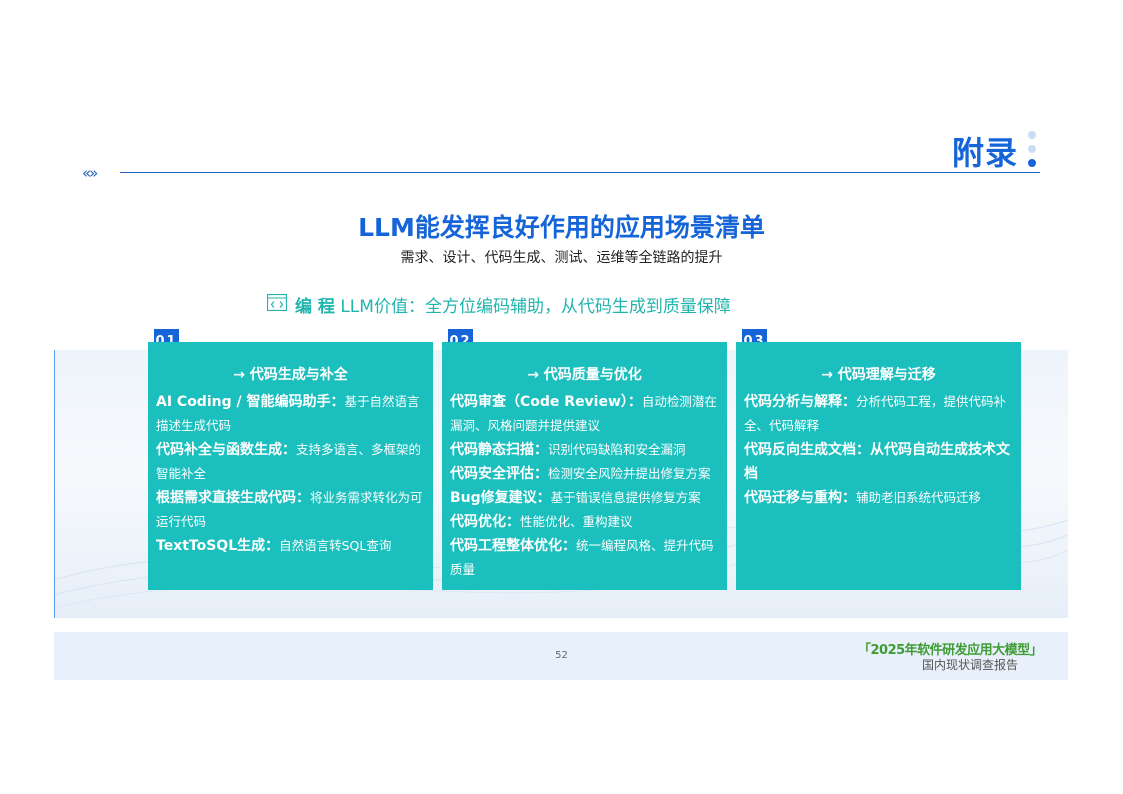 The image size is (1123, 794). What do you see at coordinates (583, 413) in the screenshot?
I see `list-item: 代码审查（Code Review）：自动检测潜在漏洞、风格问题并提供建议` at bounding box center [583, 413].